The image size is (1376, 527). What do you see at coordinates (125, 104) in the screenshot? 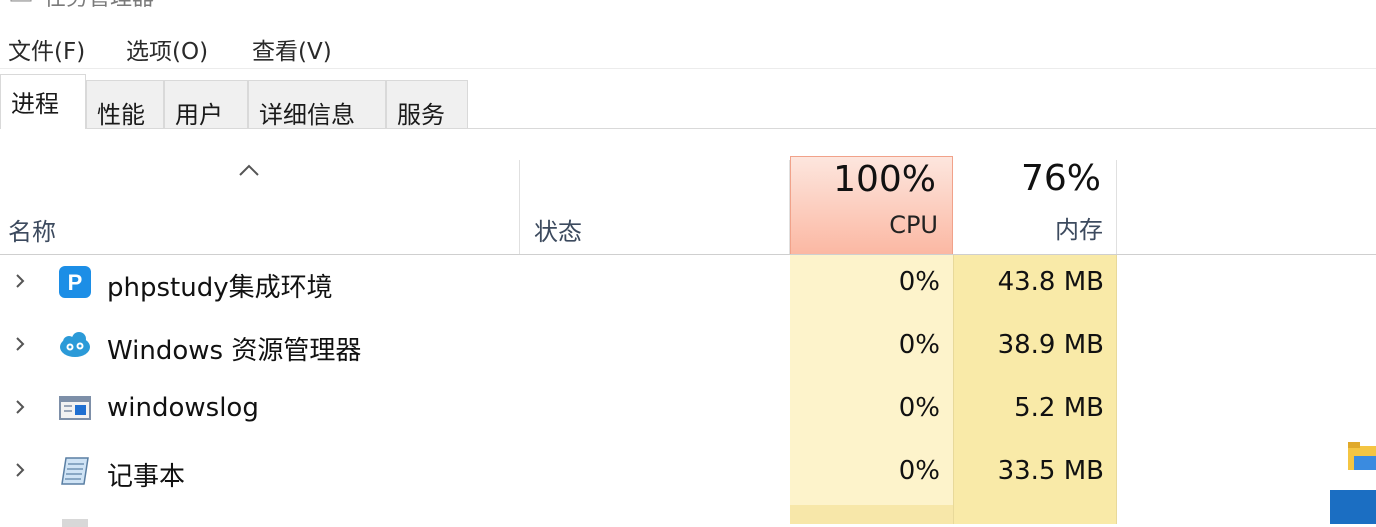
I see `tab-performance: 性能` at bounding box center [125, 104].